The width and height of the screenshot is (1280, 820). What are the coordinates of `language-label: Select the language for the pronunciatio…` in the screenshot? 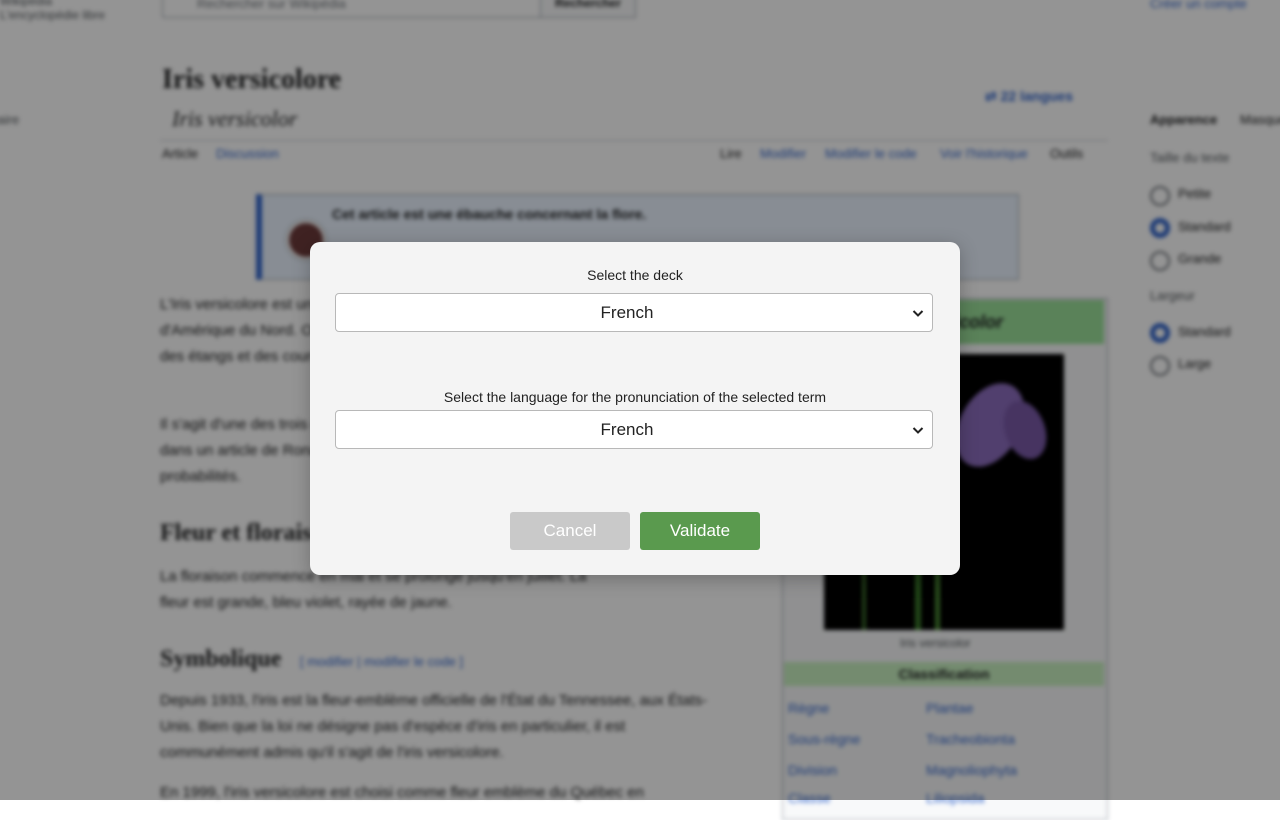 It's located at (635, 397).